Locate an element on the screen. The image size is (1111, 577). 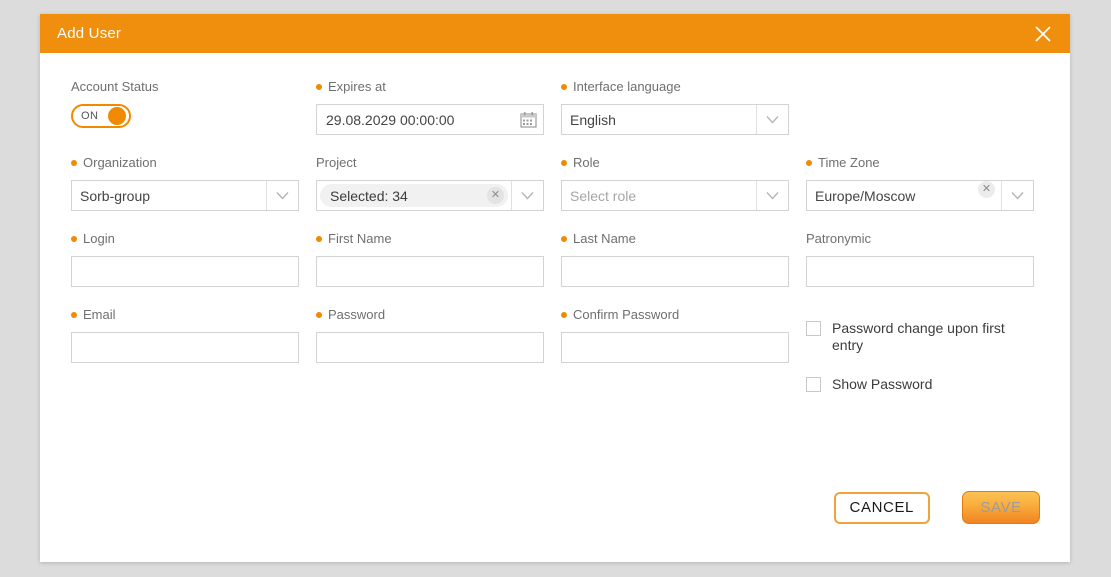
time-zone-select: Europe/Moscow ✕ is located at coordinates (920, 195).